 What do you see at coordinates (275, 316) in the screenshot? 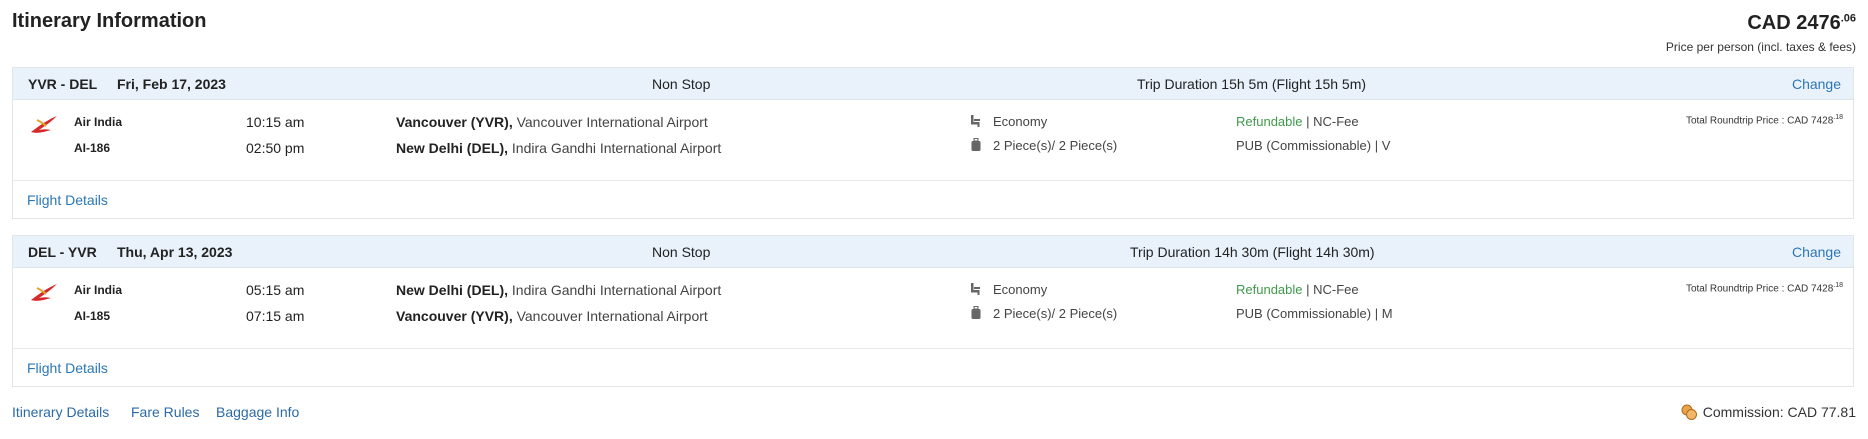
I see `arrive-time: 07:15 am` at bounding box center [275, 316].